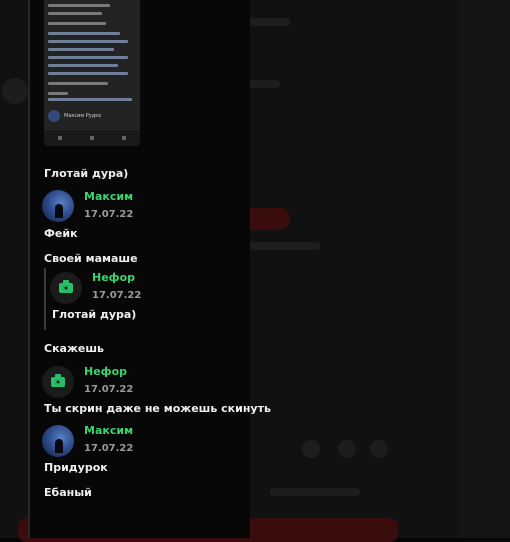 The image size is (510, 542). Describe the element at coordinates (83, 116) in the screenshot. I see `screenshot-author-name: Максим Рудко` at that location.